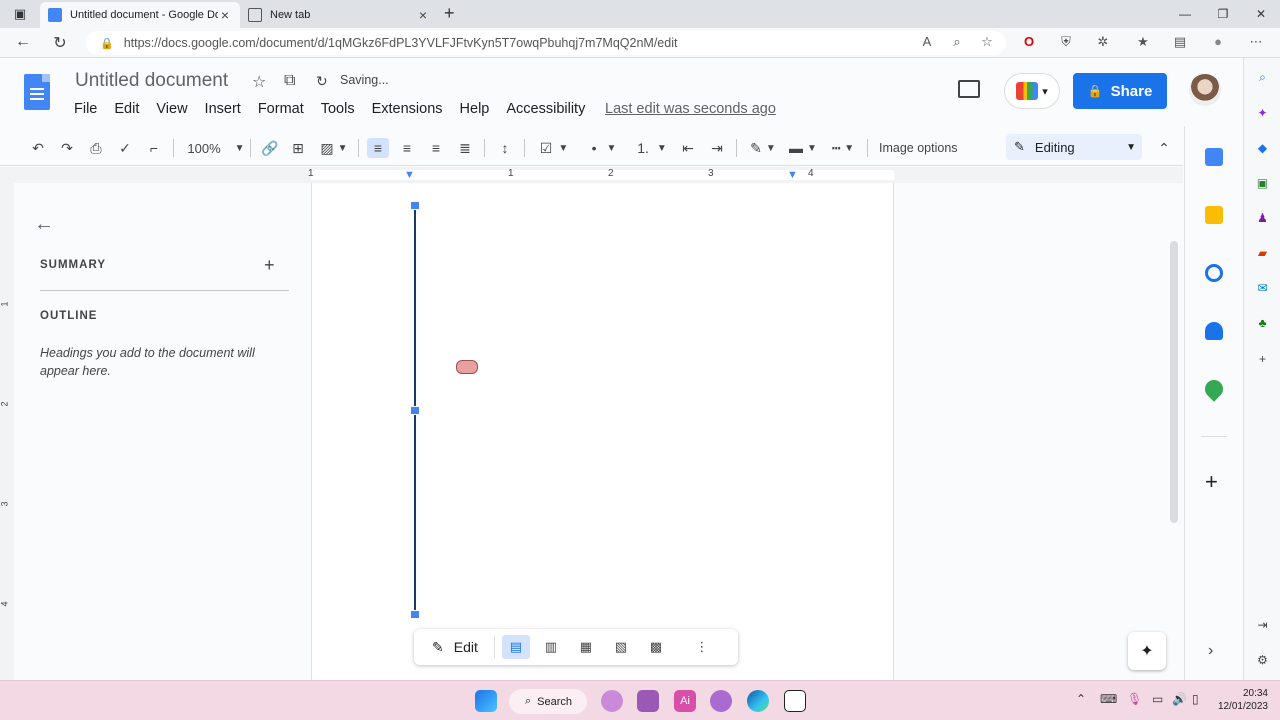 The width and height of the screenshot is (1280, 720). What do you see at coordinates (1256, 43) in the screenshot?
I see `more-icon: ⋯` at bounding box center [1256, 43].